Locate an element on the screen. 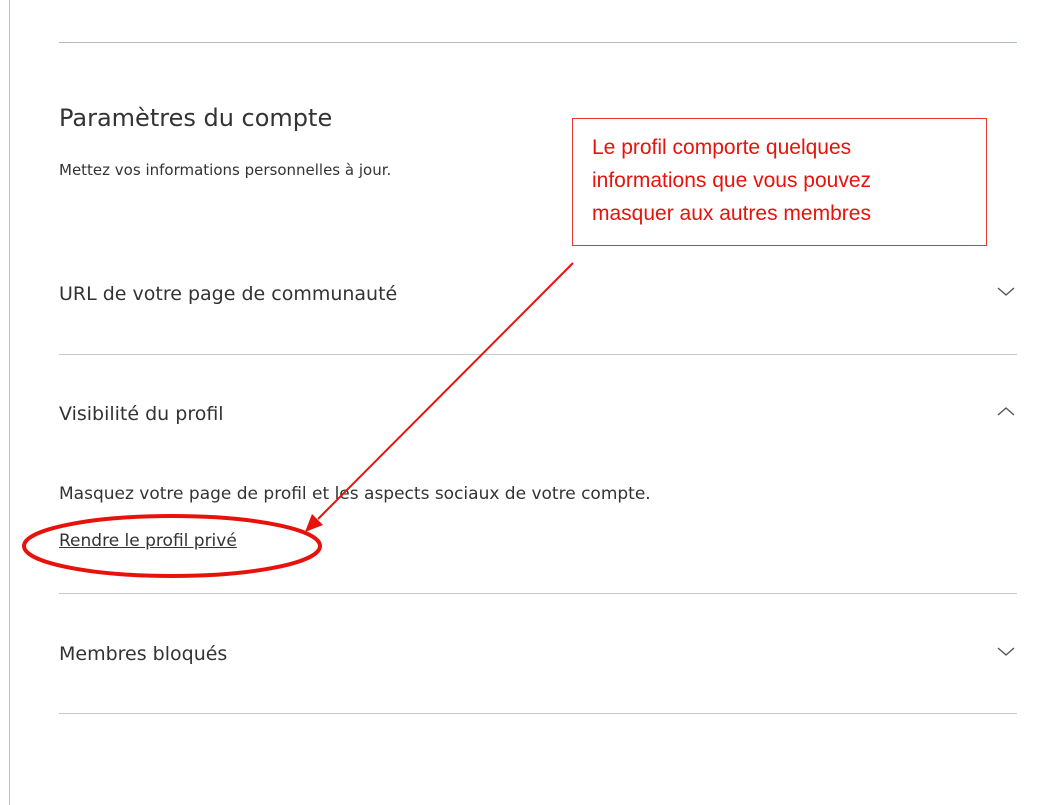 The width and height of the screenshot is (1053, 805). accordion-label-blocked-members: Membres bloqués is located at coordinates (143, 654).